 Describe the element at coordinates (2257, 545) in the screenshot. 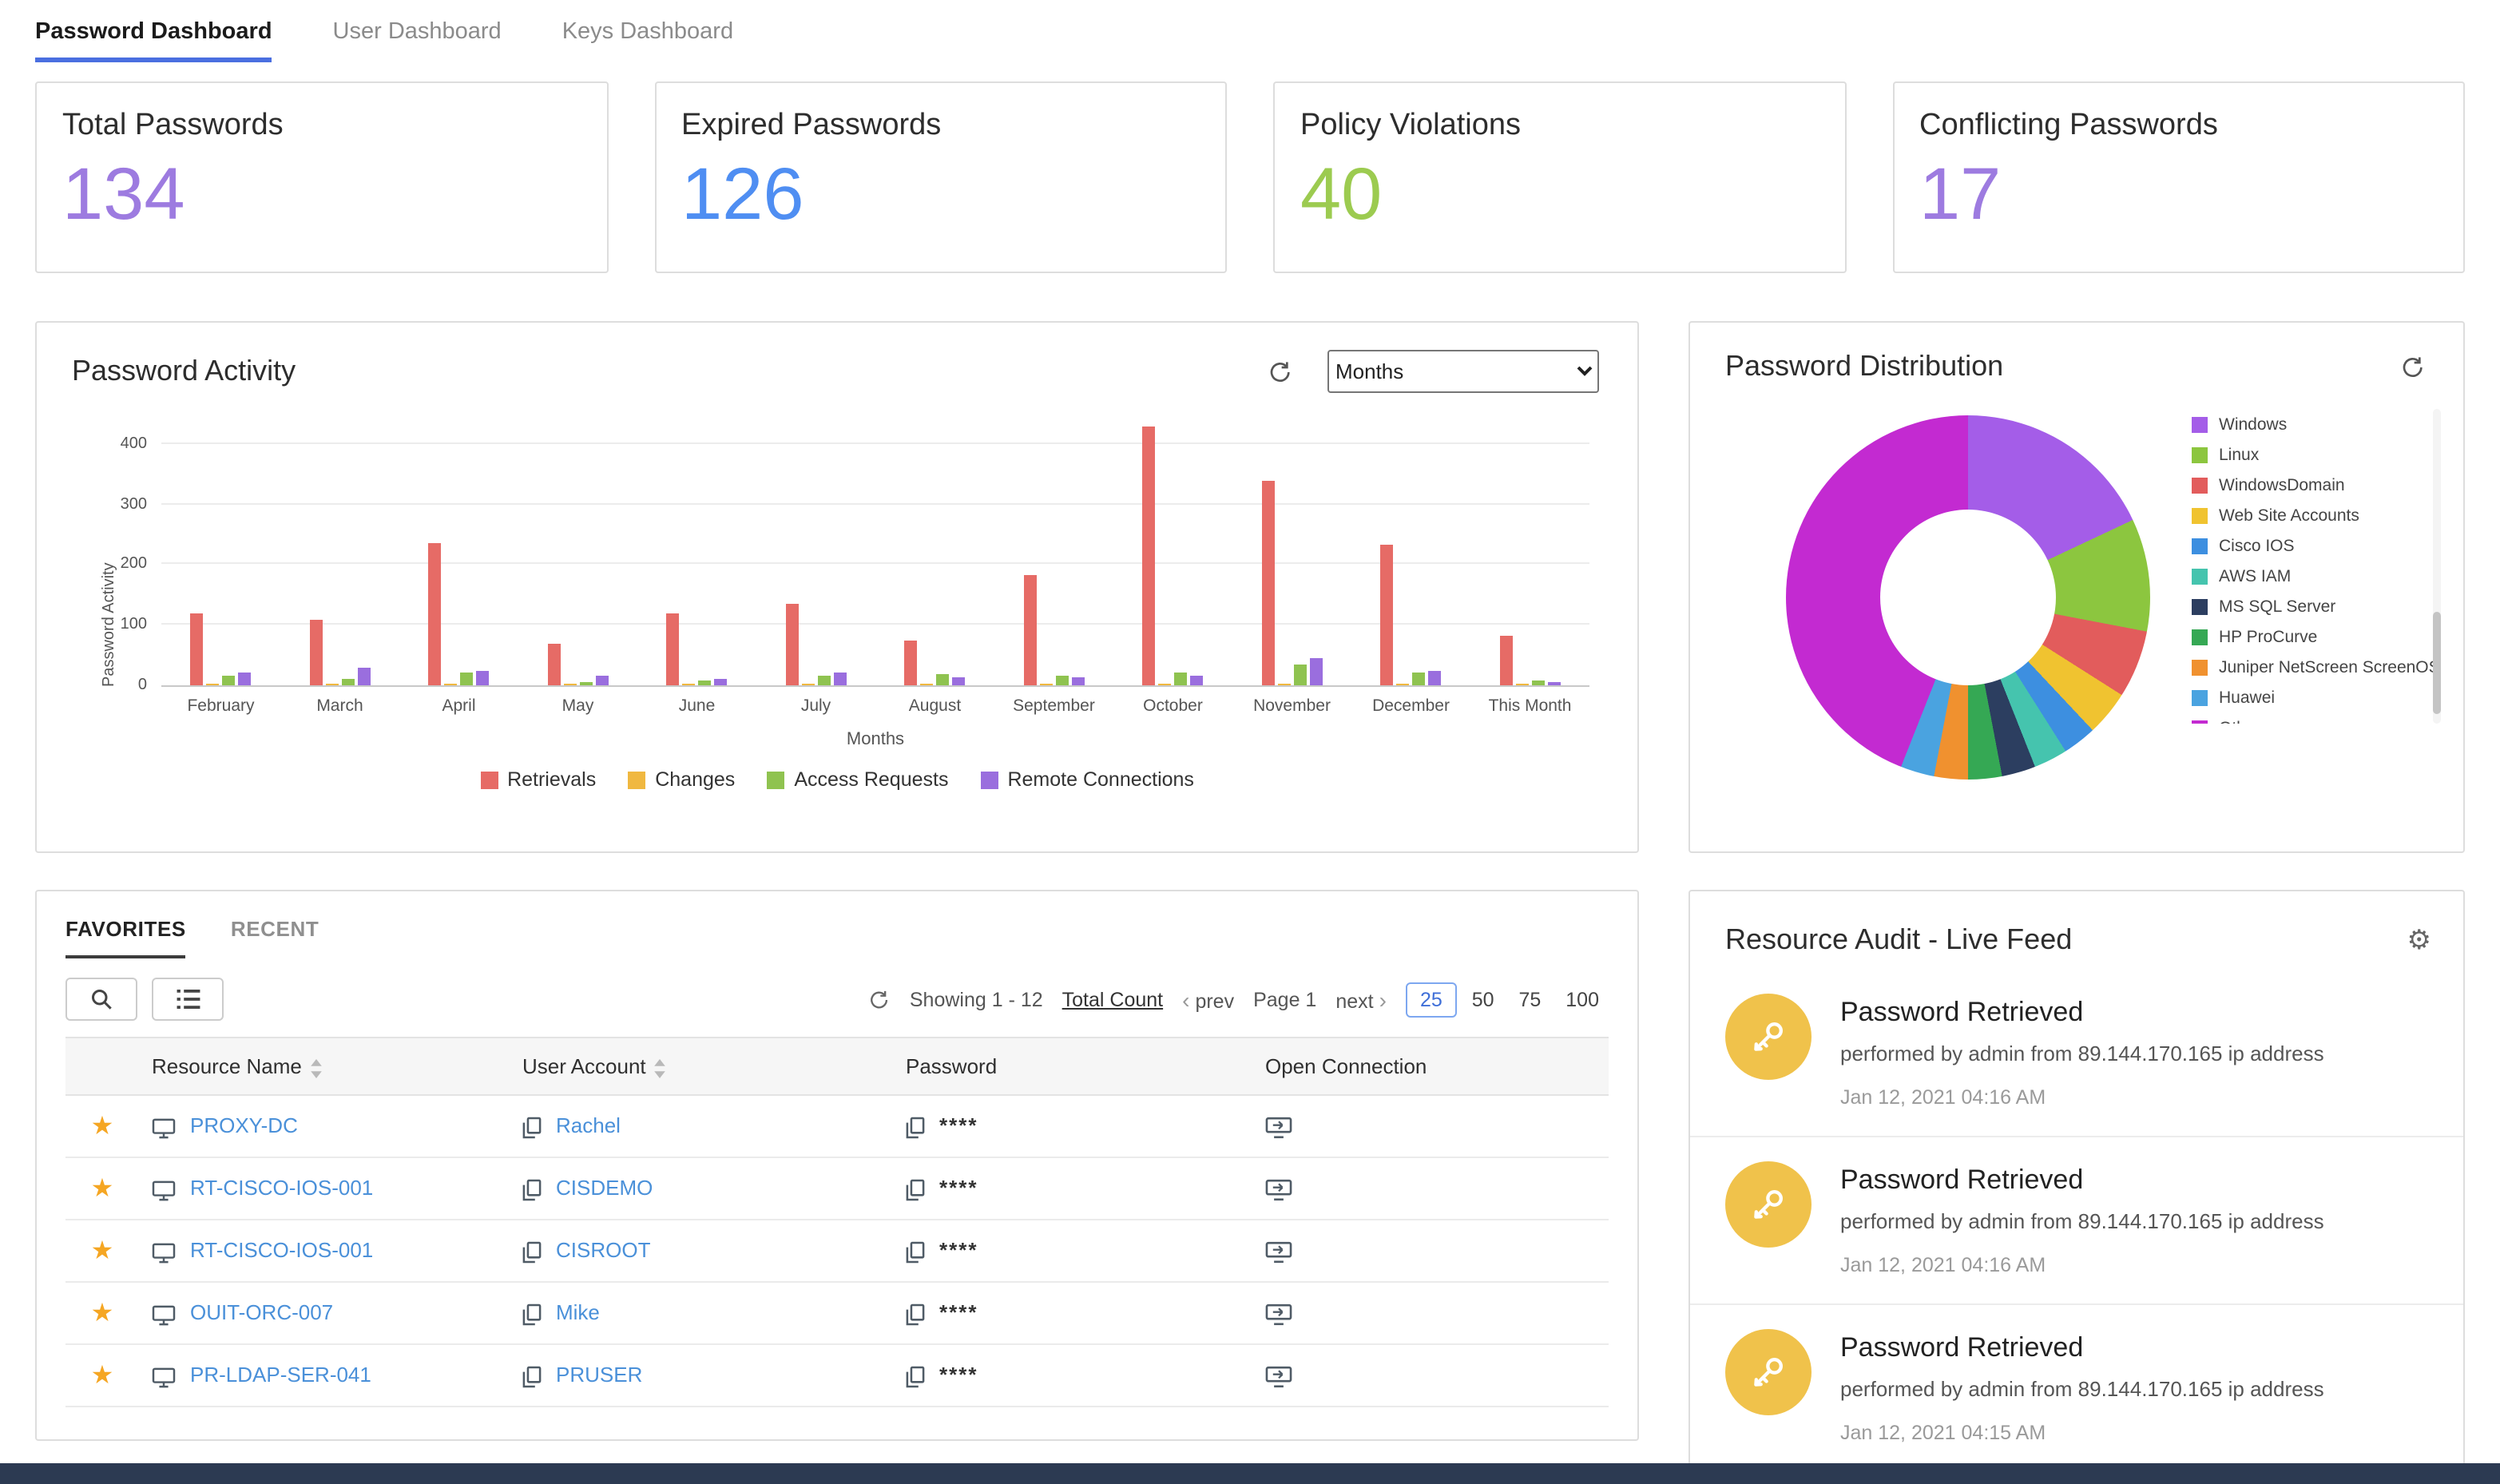

I see `legend-label: Cisco IOS` at that location.